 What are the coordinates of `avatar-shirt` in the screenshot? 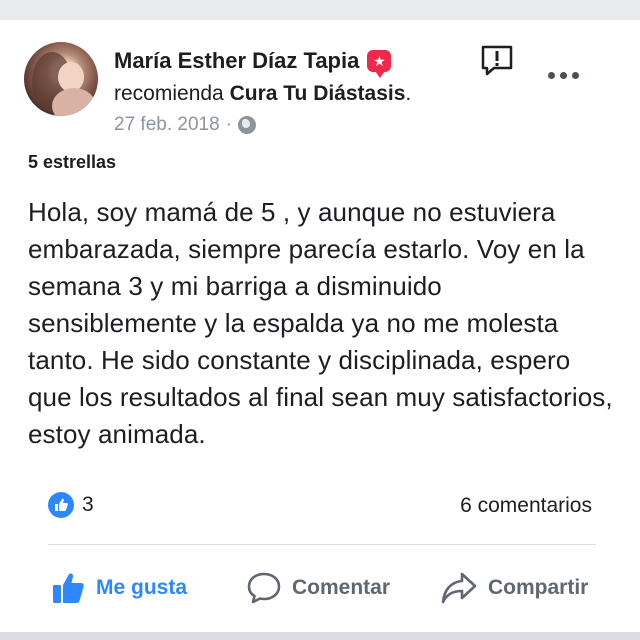 It's located at (74, 102).